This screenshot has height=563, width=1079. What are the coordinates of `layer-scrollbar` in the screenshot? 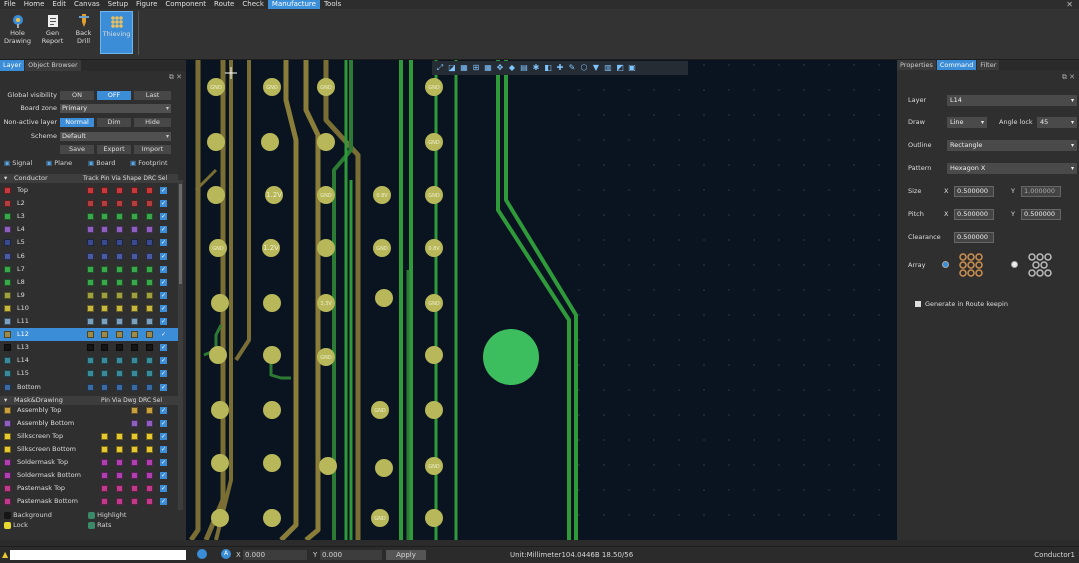 It's located at (180, 345).